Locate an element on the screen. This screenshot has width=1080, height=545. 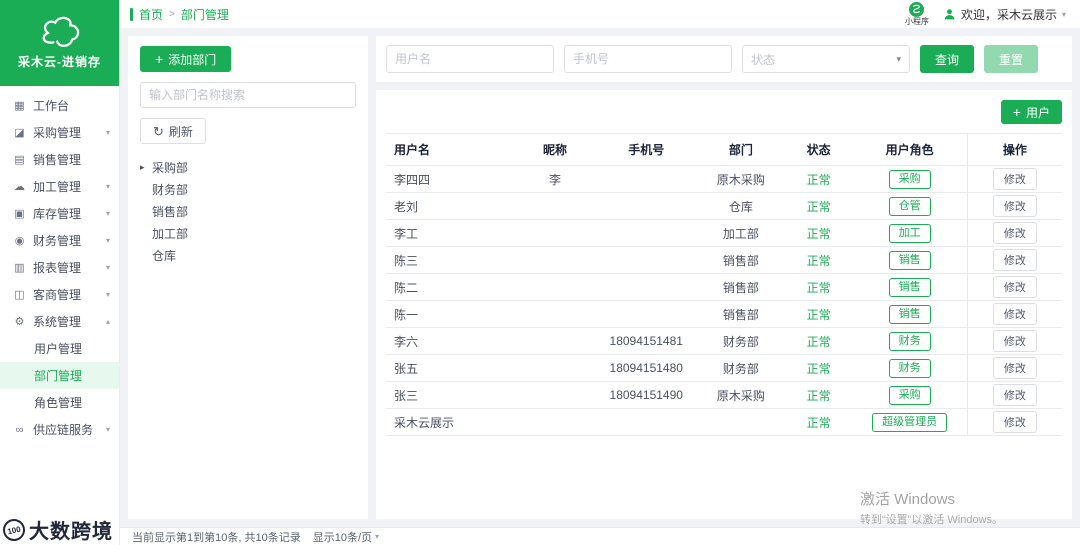
sales-icon: ▤ is located at coordinates (19, 160).